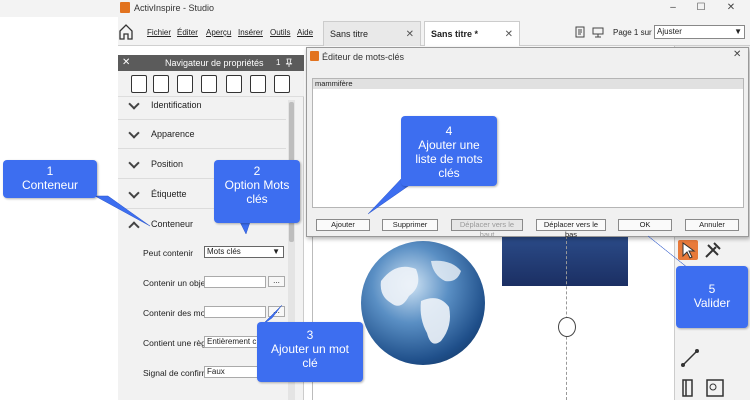  I want to click on callout-number: 2, so click(257, 171).